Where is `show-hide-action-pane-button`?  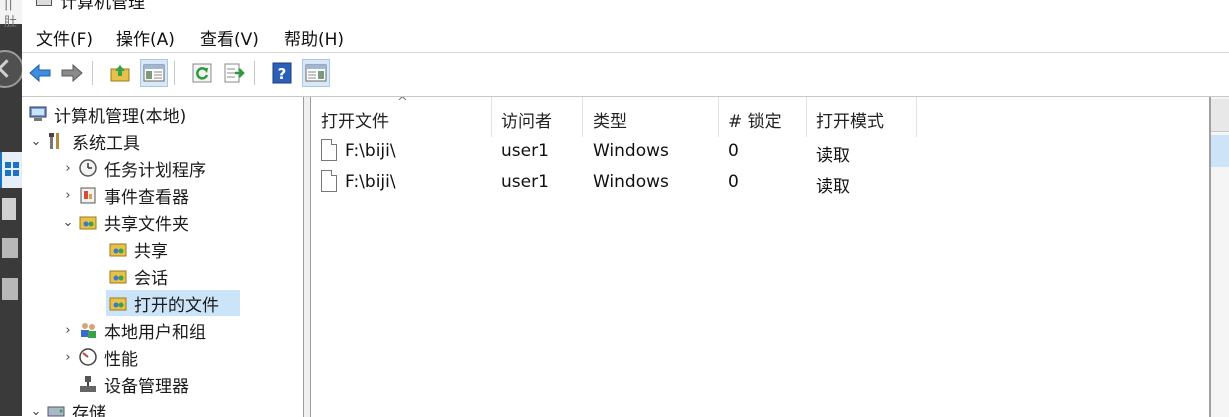
show-hide-action-pane-button is located at coordinates (316, 73).